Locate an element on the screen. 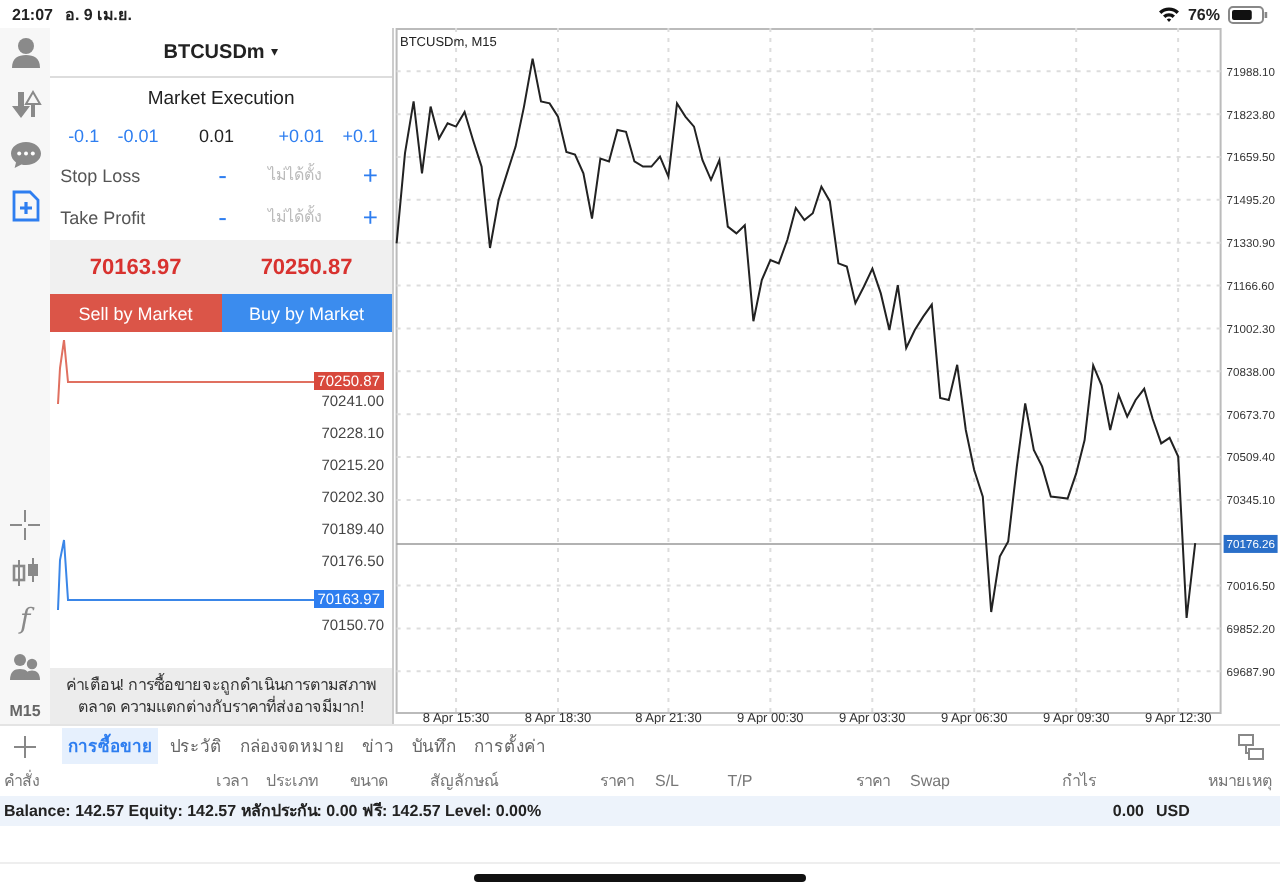 Image resolution: width=1280 pixels, height=894 pixels. column-header: หมายเหตุ is located at coordinates (1239, 782).